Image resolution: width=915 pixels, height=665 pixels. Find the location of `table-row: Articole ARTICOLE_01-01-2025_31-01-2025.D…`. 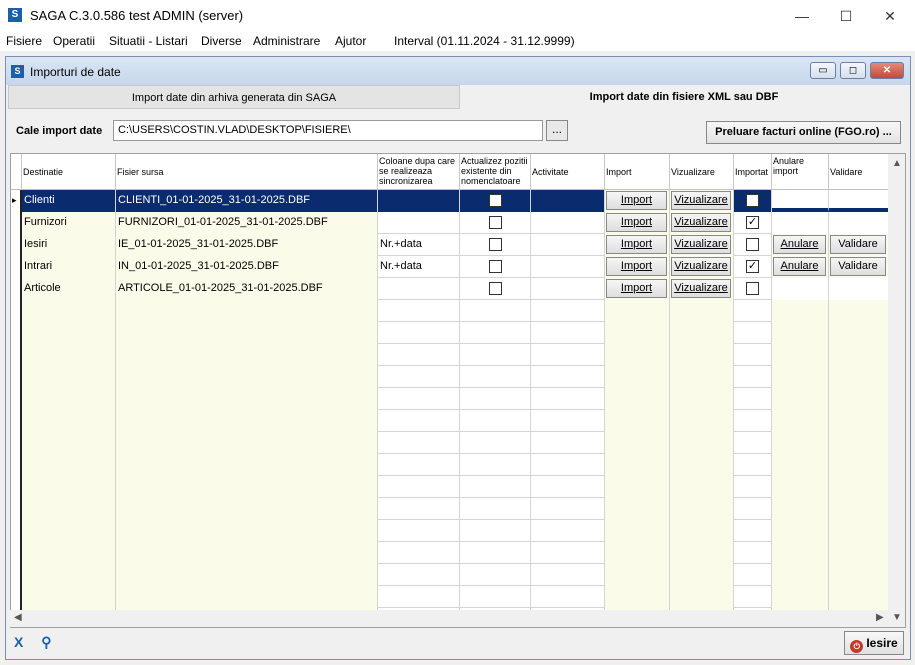

table-row: Articole ARTICOLE_01-01-2025_31-01-2025.D… is located at coordinates (450, 289).